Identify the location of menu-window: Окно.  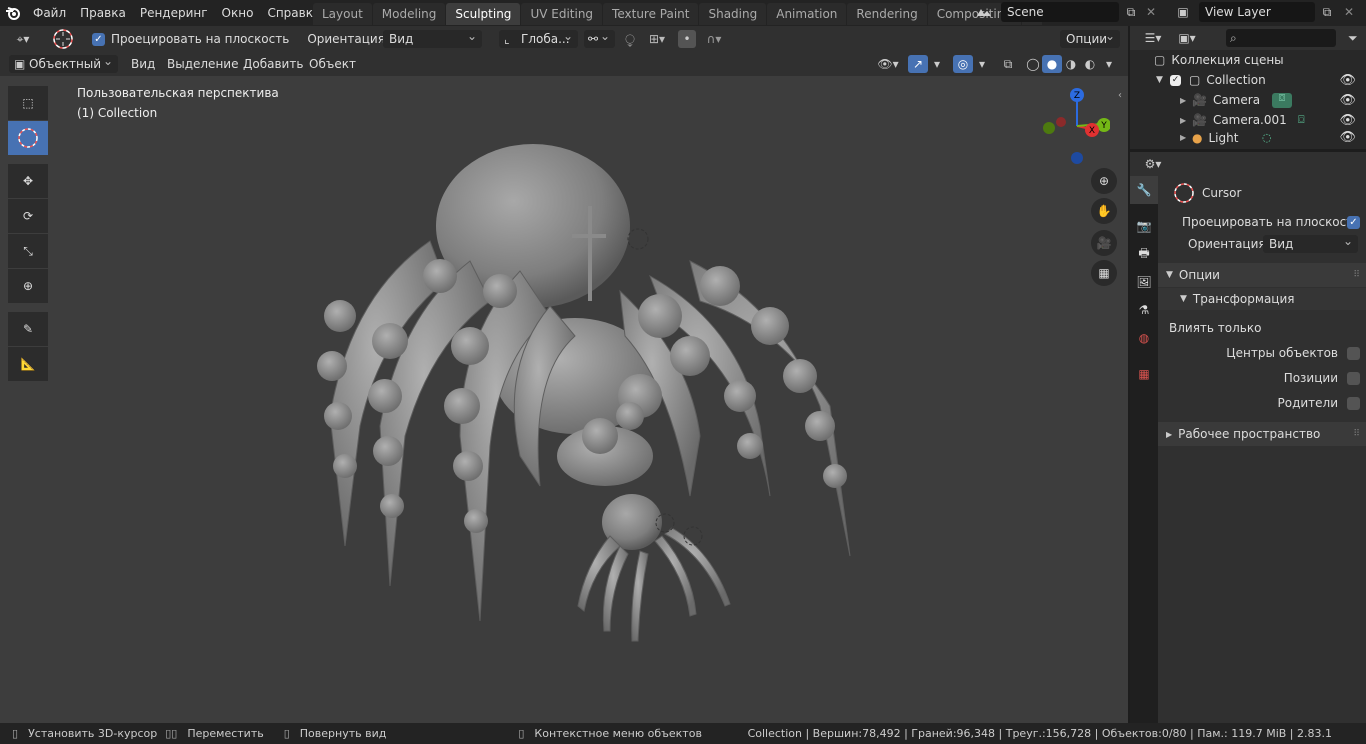
(238, 13).